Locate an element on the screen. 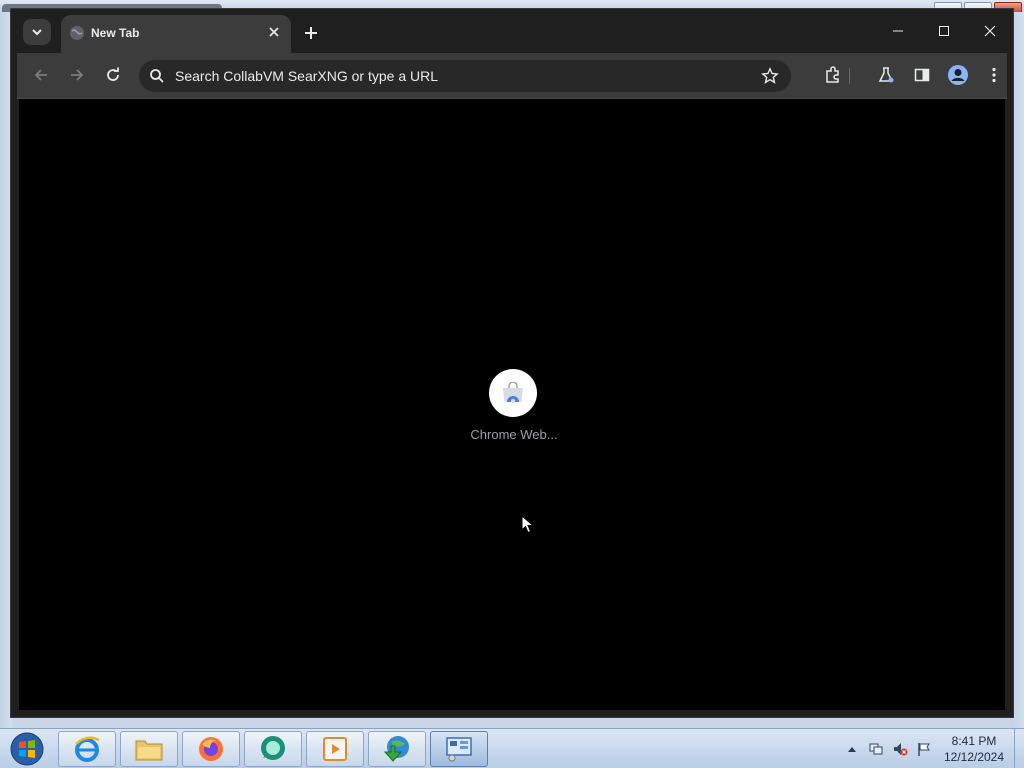 The image size is (1024, 768). show-desktop-button is located at coordinates (1019, 748).